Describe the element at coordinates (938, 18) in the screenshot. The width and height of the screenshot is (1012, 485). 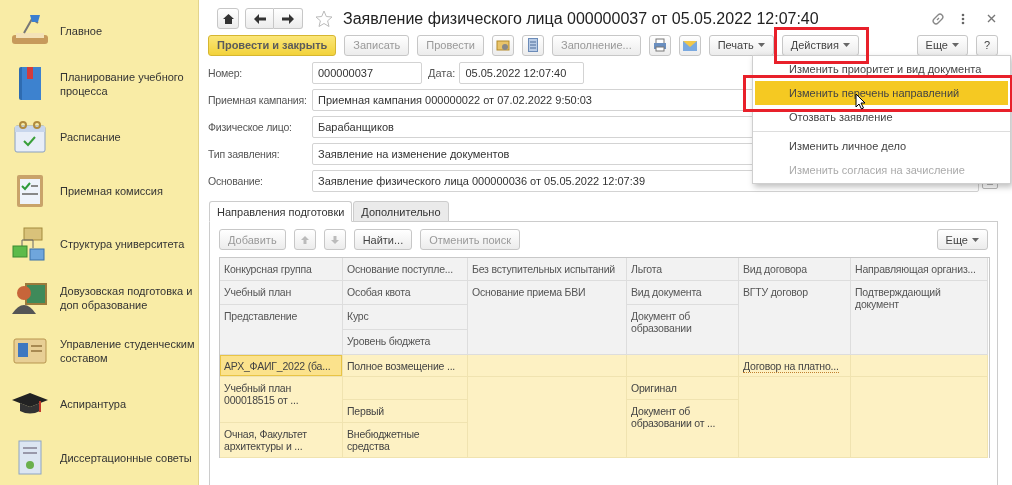
I see `link-icon` at that location.